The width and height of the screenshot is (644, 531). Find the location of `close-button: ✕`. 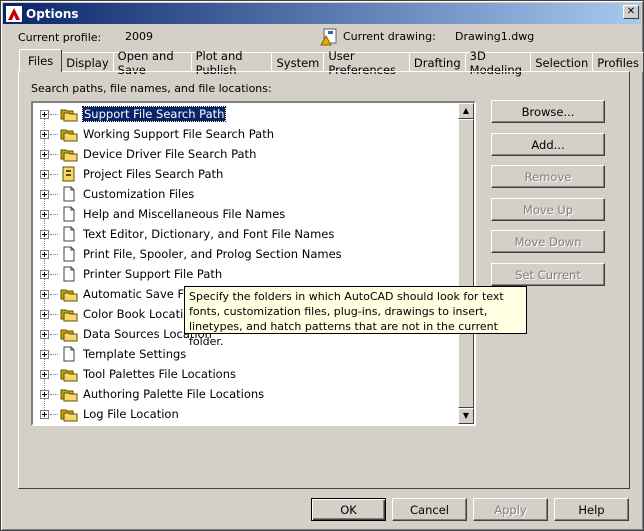

close-button: ✕ is located at coordinates (631, 12).